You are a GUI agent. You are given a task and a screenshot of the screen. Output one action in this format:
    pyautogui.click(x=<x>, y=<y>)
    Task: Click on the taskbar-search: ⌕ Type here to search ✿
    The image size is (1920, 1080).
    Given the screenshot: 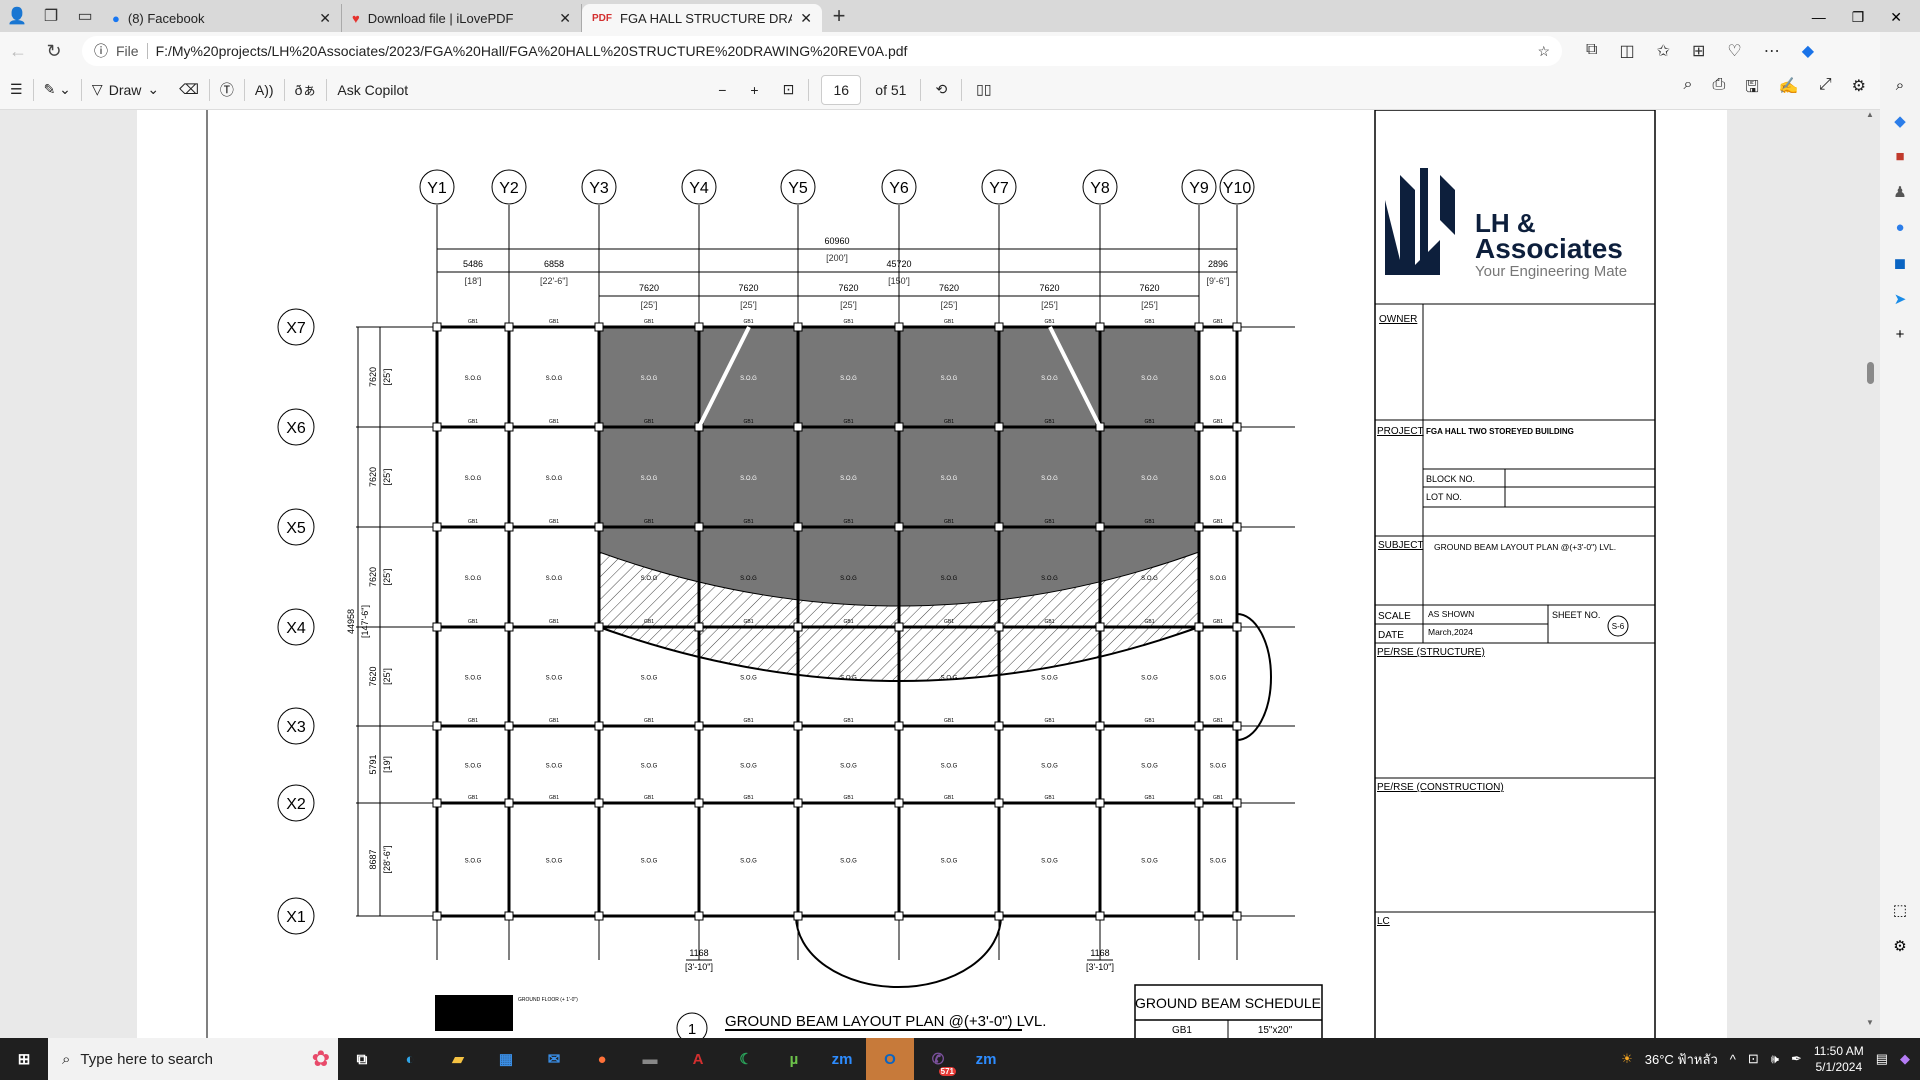 What is the action you would take?
    pyautogui.click(x=193, y=1059)
    